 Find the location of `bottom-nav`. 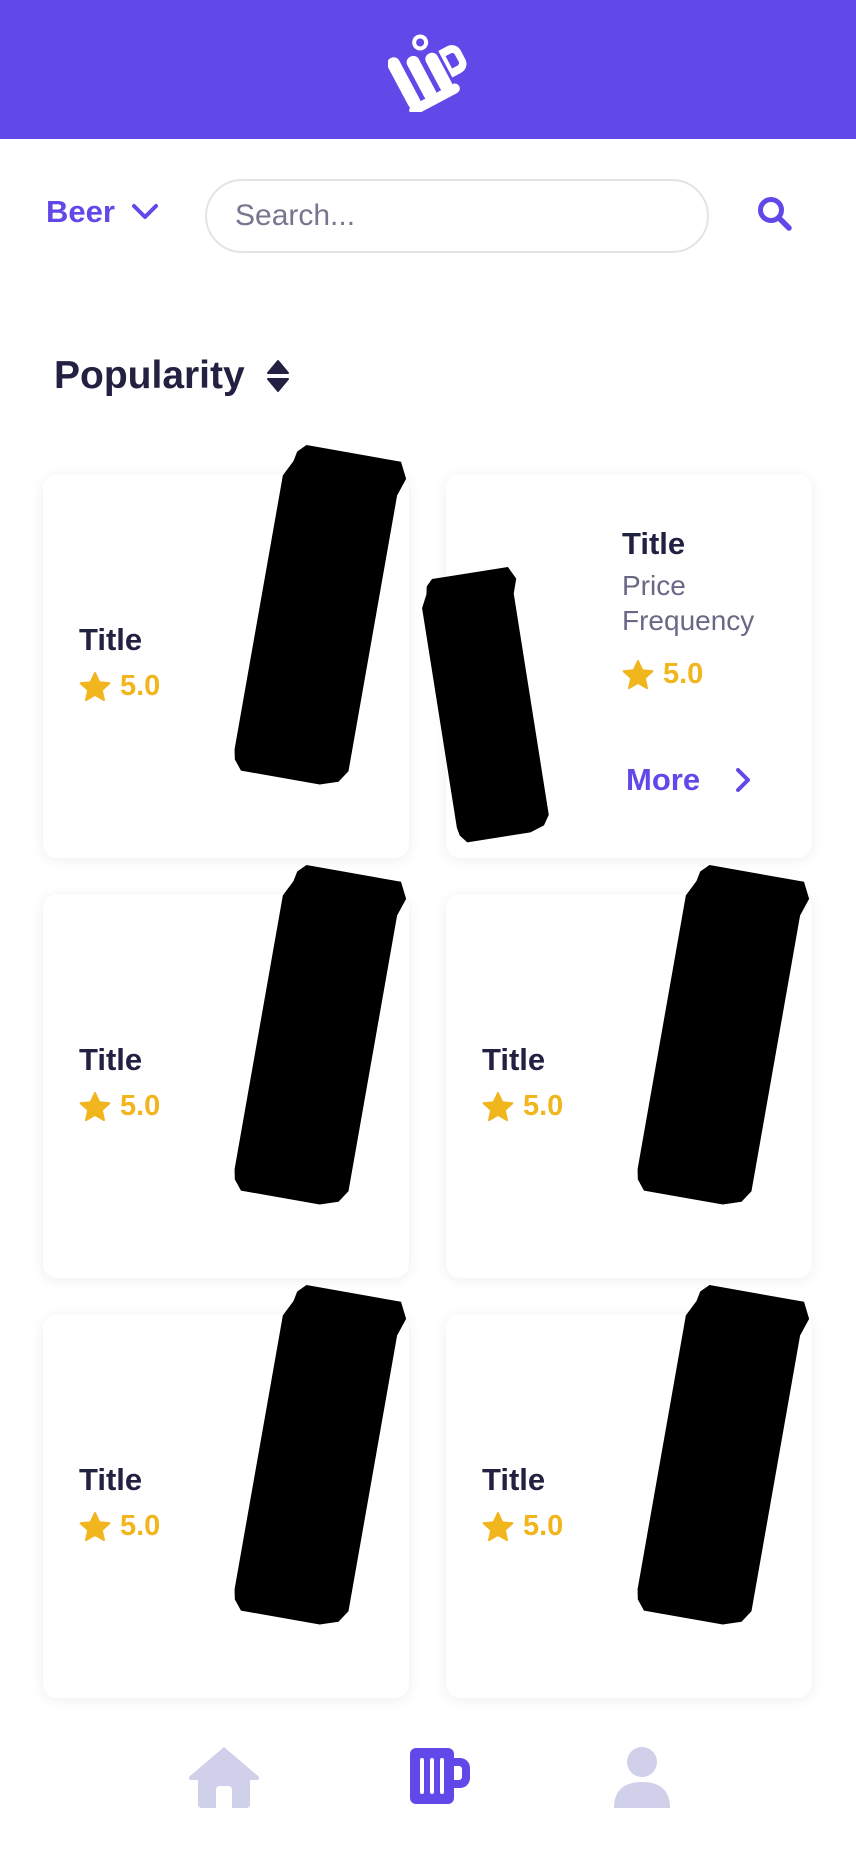

bottom-nav is located at coordinates (428, 1786).